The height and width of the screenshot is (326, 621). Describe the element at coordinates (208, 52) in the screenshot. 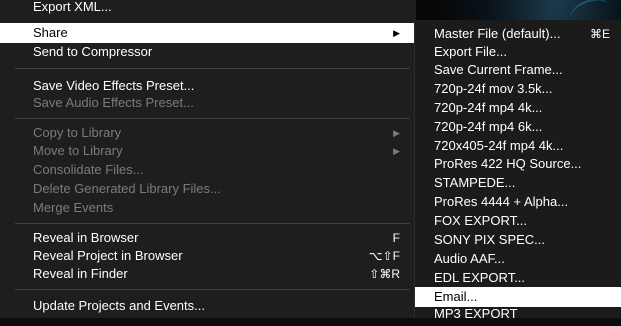

I see `menu-item-send-to-compressor: Send to Compressor` at that location.